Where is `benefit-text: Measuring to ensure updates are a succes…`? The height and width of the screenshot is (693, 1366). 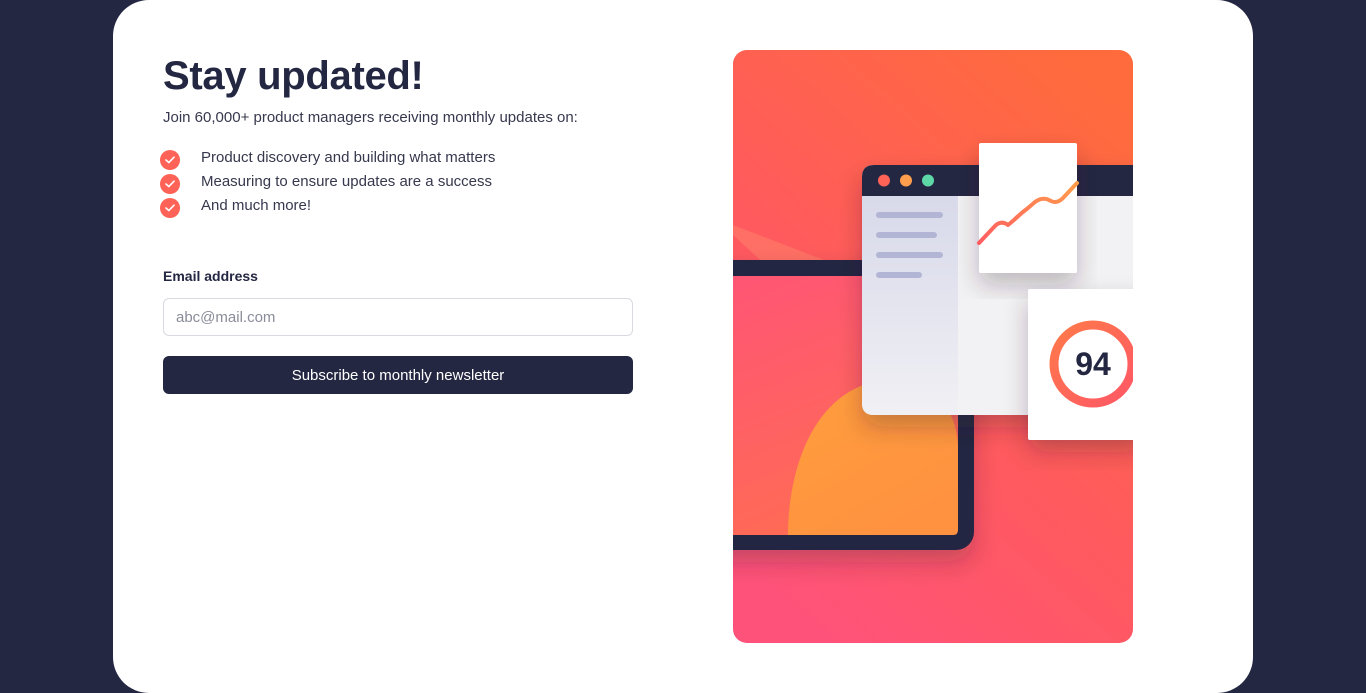
benefit-text: Measuring to ensure updates are a succes… is located at coordinates (346, 181).